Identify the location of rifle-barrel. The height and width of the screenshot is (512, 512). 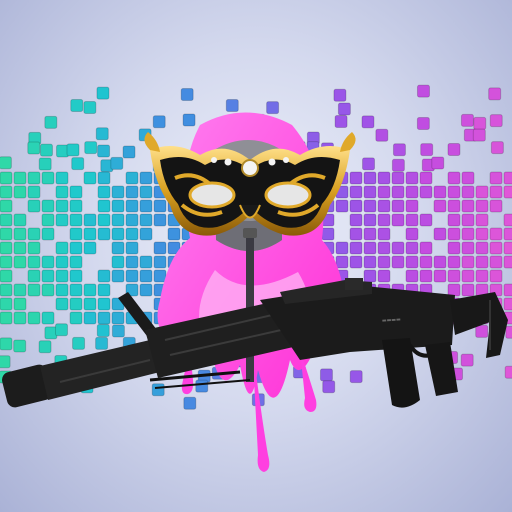
(100, 370).